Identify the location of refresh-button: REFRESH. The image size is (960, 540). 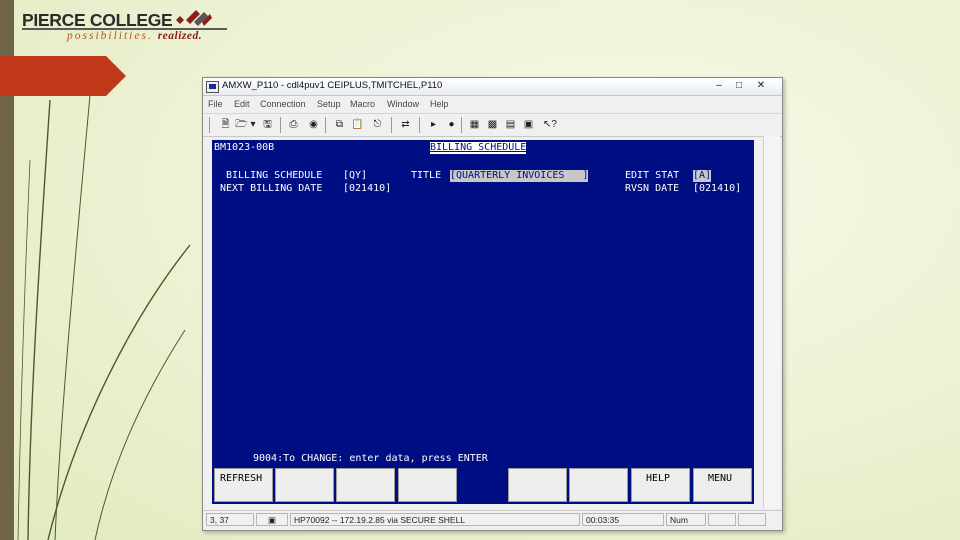
(243, 485).